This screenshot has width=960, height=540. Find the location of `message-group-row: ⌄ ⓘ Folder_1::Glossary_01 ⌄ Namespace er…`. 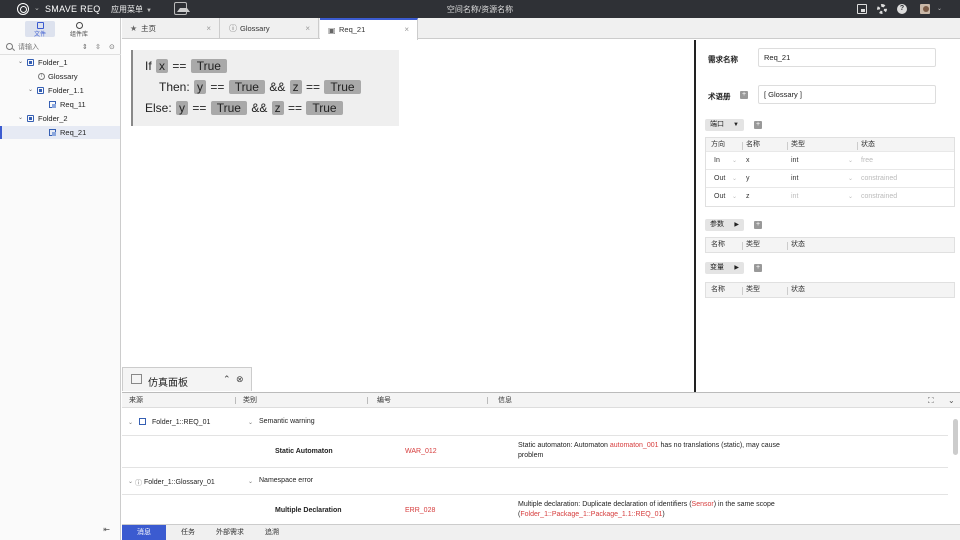

message-group-row: ⌄ ⓘ Folder_1::Glossary_01 ⌄ Namespace er… is located at coordinates (535, 482).